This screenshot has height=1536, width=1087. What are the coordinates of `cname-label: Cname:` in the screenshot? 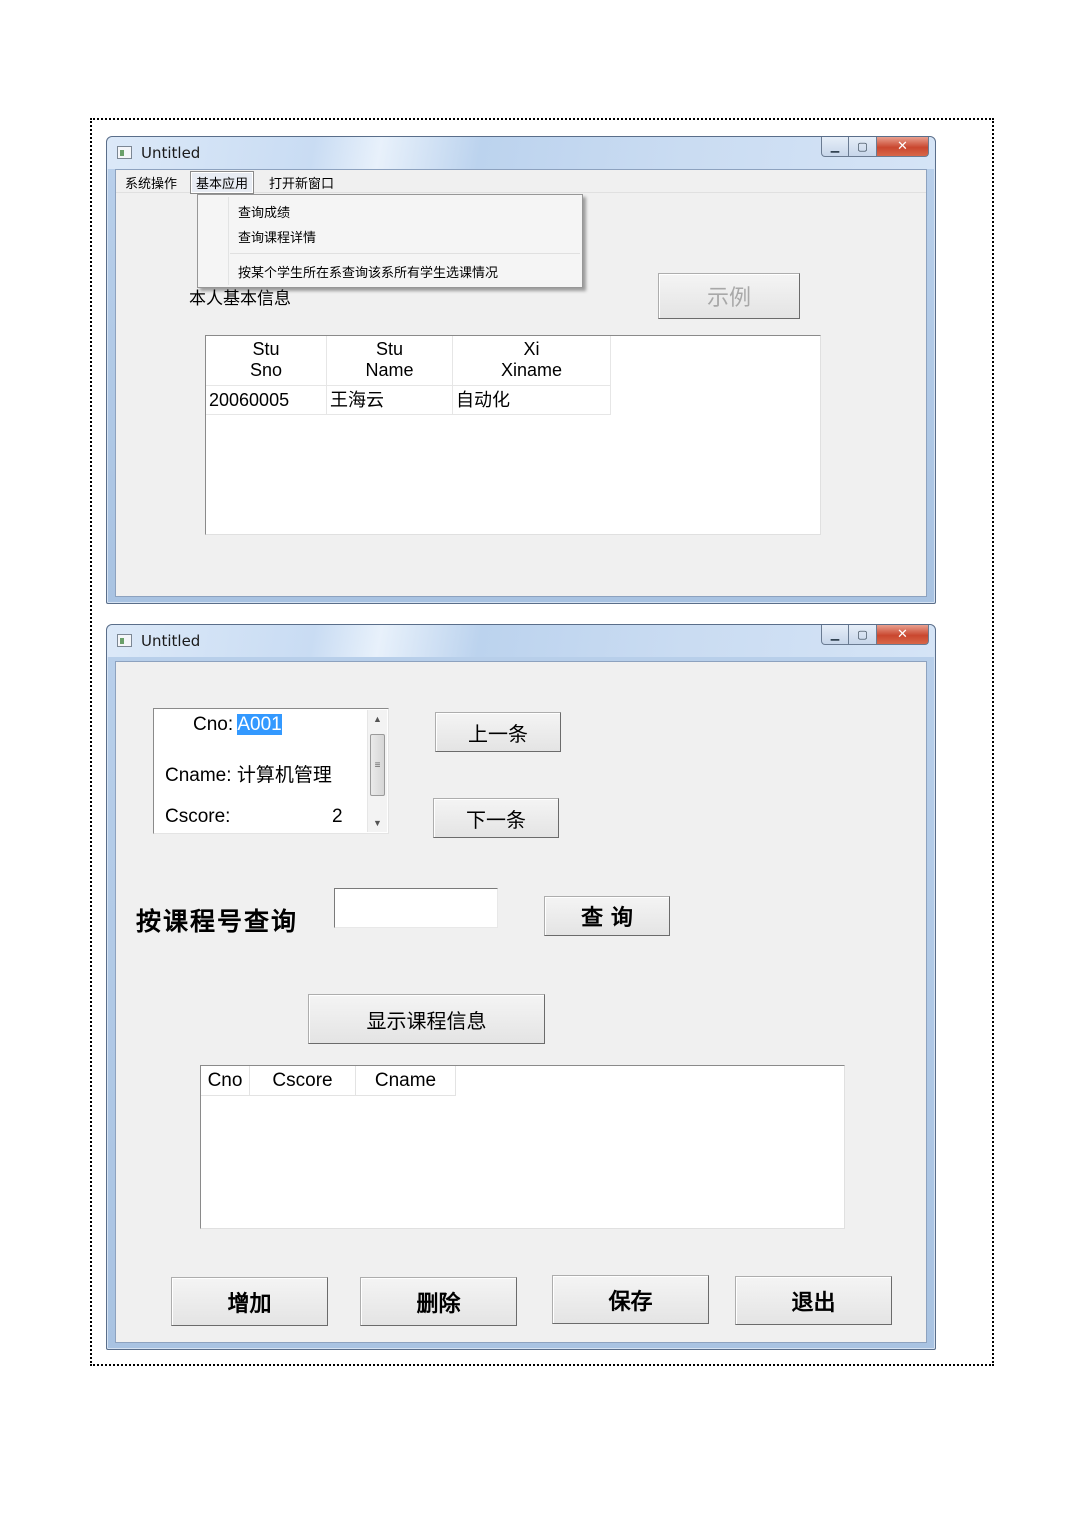 It's located at (198, 775).